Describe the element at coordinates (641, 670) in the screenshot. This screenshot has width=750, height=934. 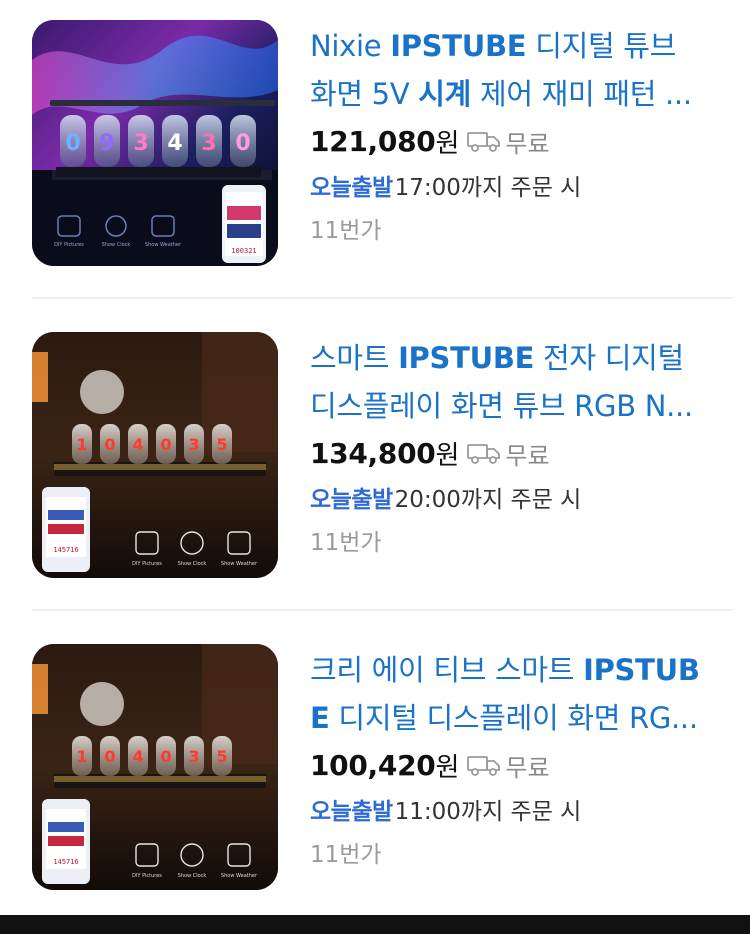
I see `title-keyword: IPSTUB` at that location.